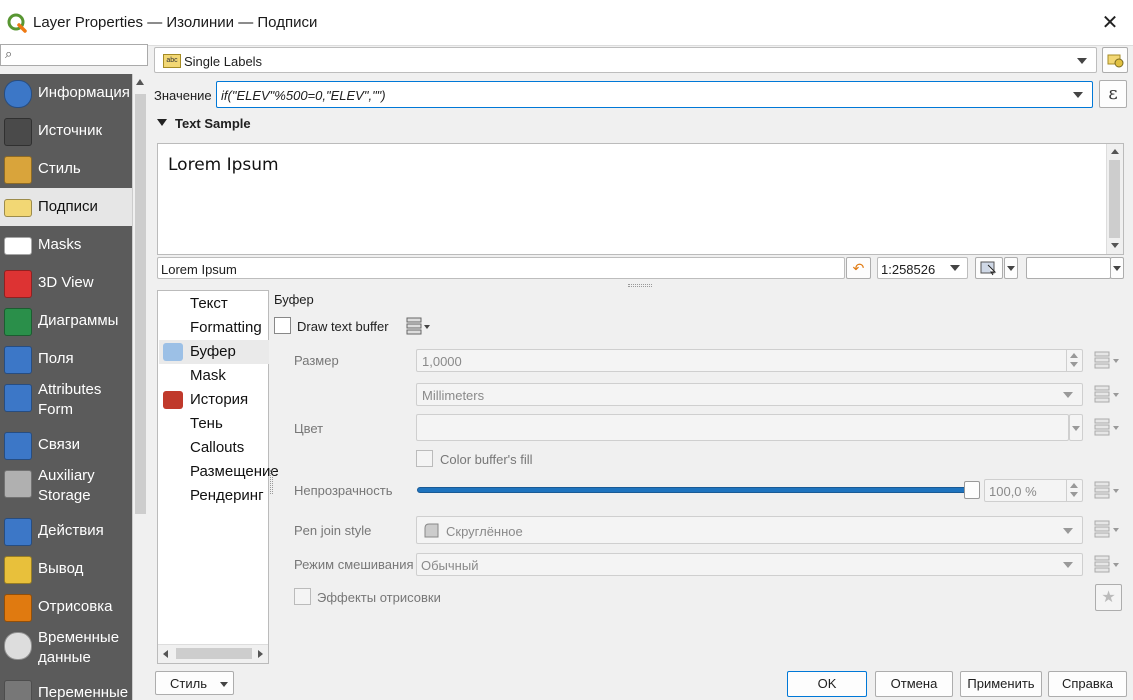 This screenshot has width=1133, height=700. What do you see at coordinates (303, 95) in the screenshot?
I see `value-expression-input: if("ELEV"%500=0,"ELEV","")` at bounding box center [303, 95].